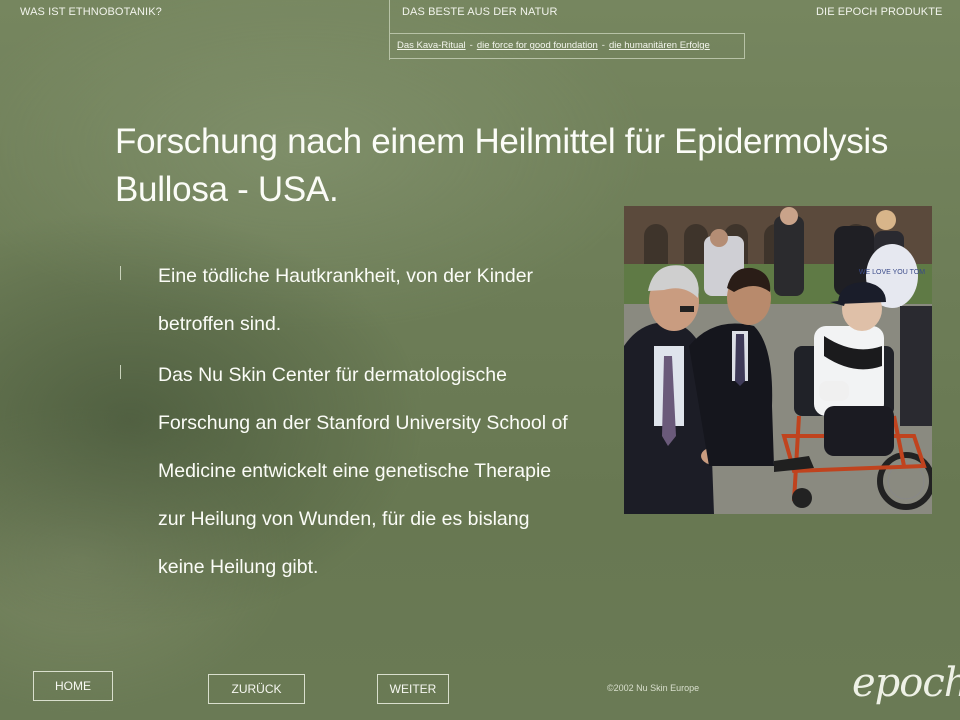  Describe the element at coordinates (659, 45) in the screenshot. I see `subnav-link-humanitaere-erfolge: die humanitären Erfolge` at that location.